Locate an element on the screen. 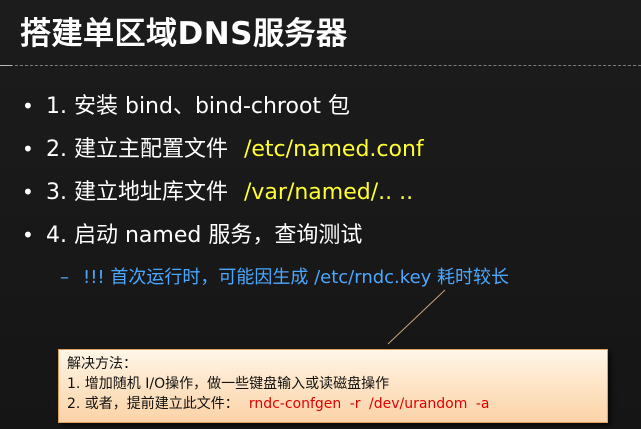 The image size is (641, 429). callout-line-2-prefix: 2. 或者，提前建立此文件： is located at coordinates (153, 404).